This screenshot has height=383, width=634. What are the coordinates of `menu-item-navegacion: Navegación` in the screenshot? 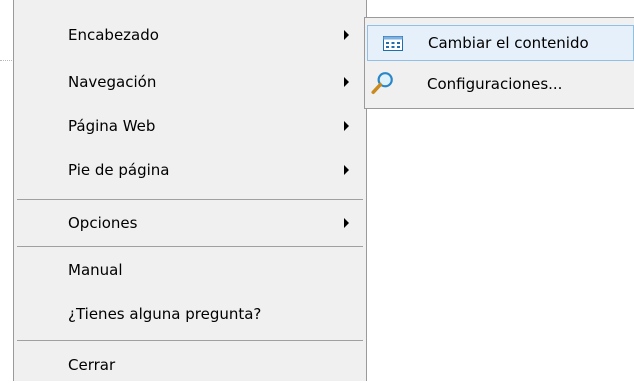 It's located at (190, 82).